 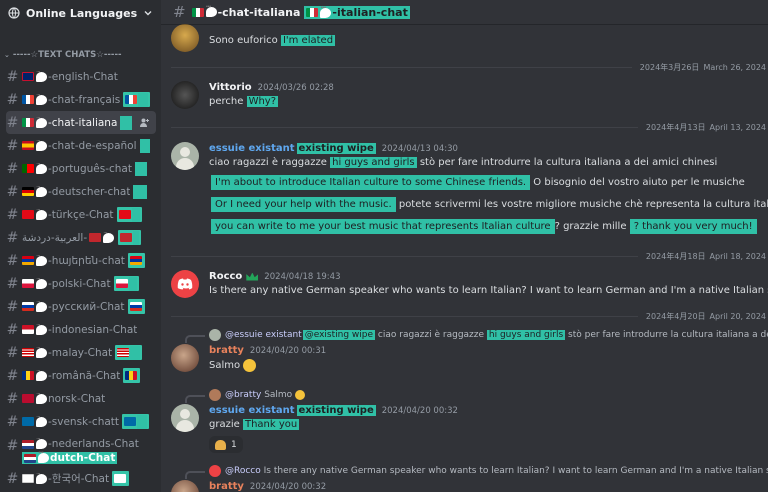 What do you see at coordinates (144, 122) in the screenshot?
I see `add-user-icon` at bounding box center [144, 122].